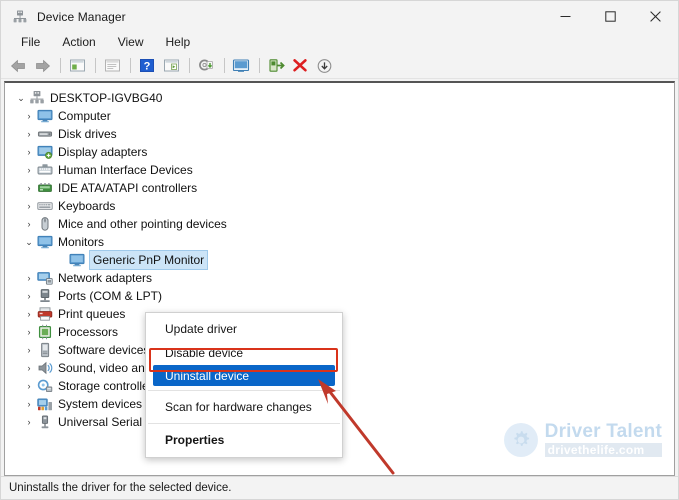  What do you see at coordinates (655, 16) in the screenshot?
I see `close-button` at bounding box center [655, 16].